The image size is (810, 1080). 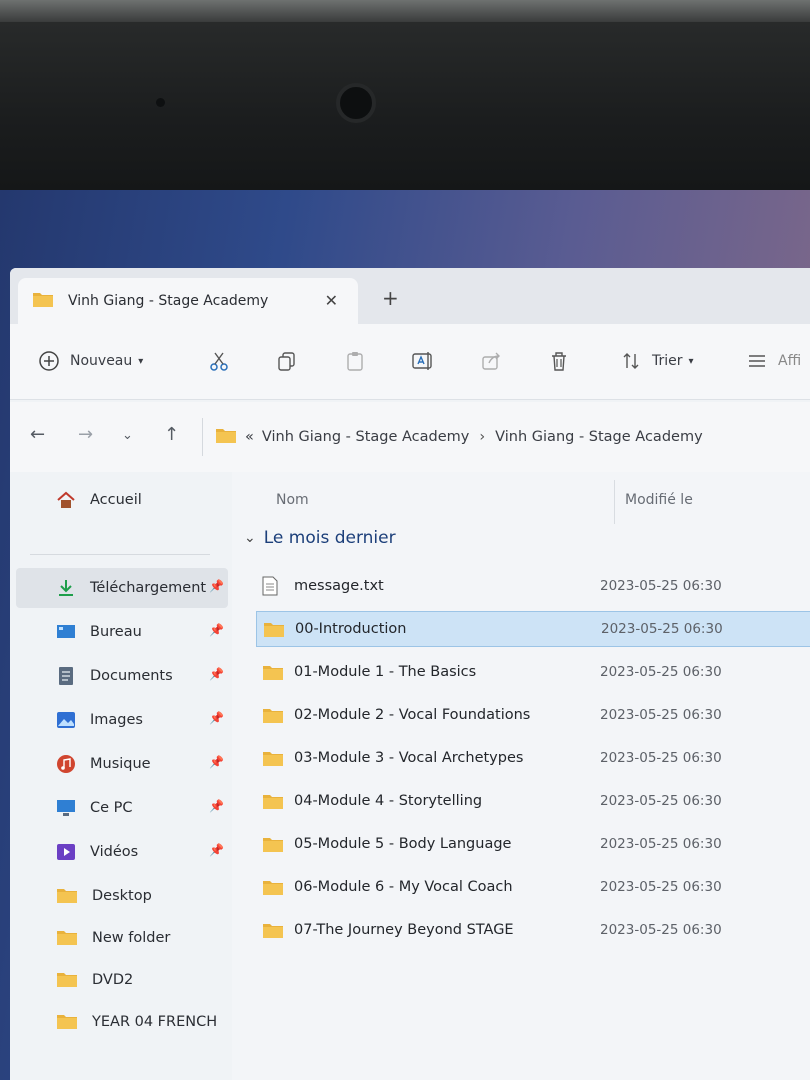 What do you see at coordinates (122, 720) in the screenshot?
I see `sidebar-item-images: Images 📌` at bounding box center [122, 720].